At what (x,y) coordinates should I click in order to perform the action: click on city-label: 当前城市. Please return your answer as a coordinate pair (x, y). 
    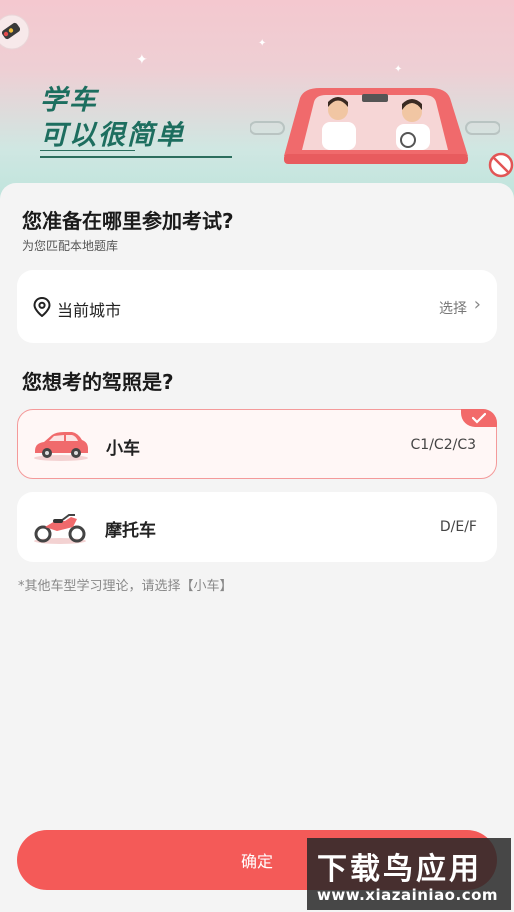
    Looking at the image, I should click on (89, 310).